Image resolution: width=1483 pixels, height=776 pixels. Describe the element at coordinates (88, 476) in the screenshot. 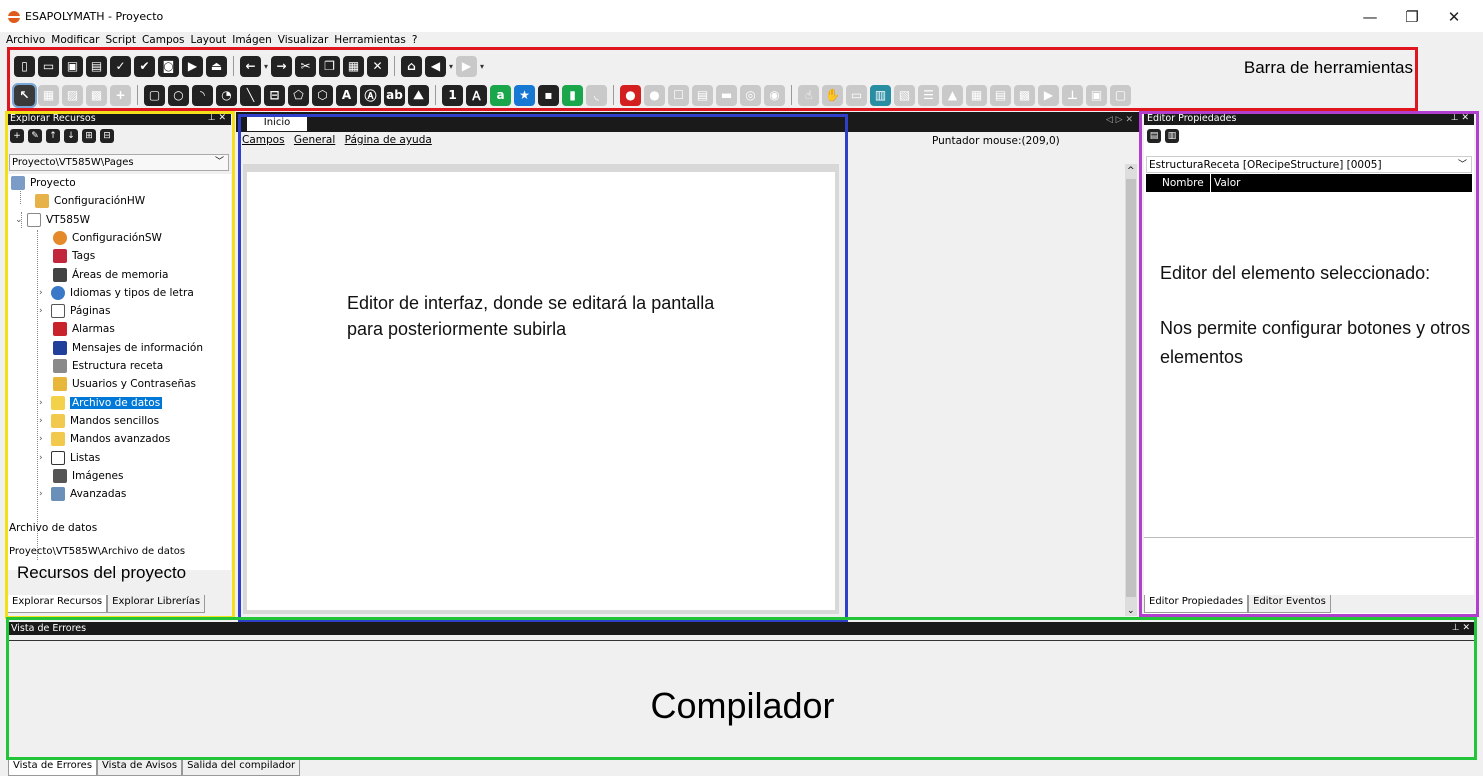

I see `tree-item-images: Imágenes` at that location.